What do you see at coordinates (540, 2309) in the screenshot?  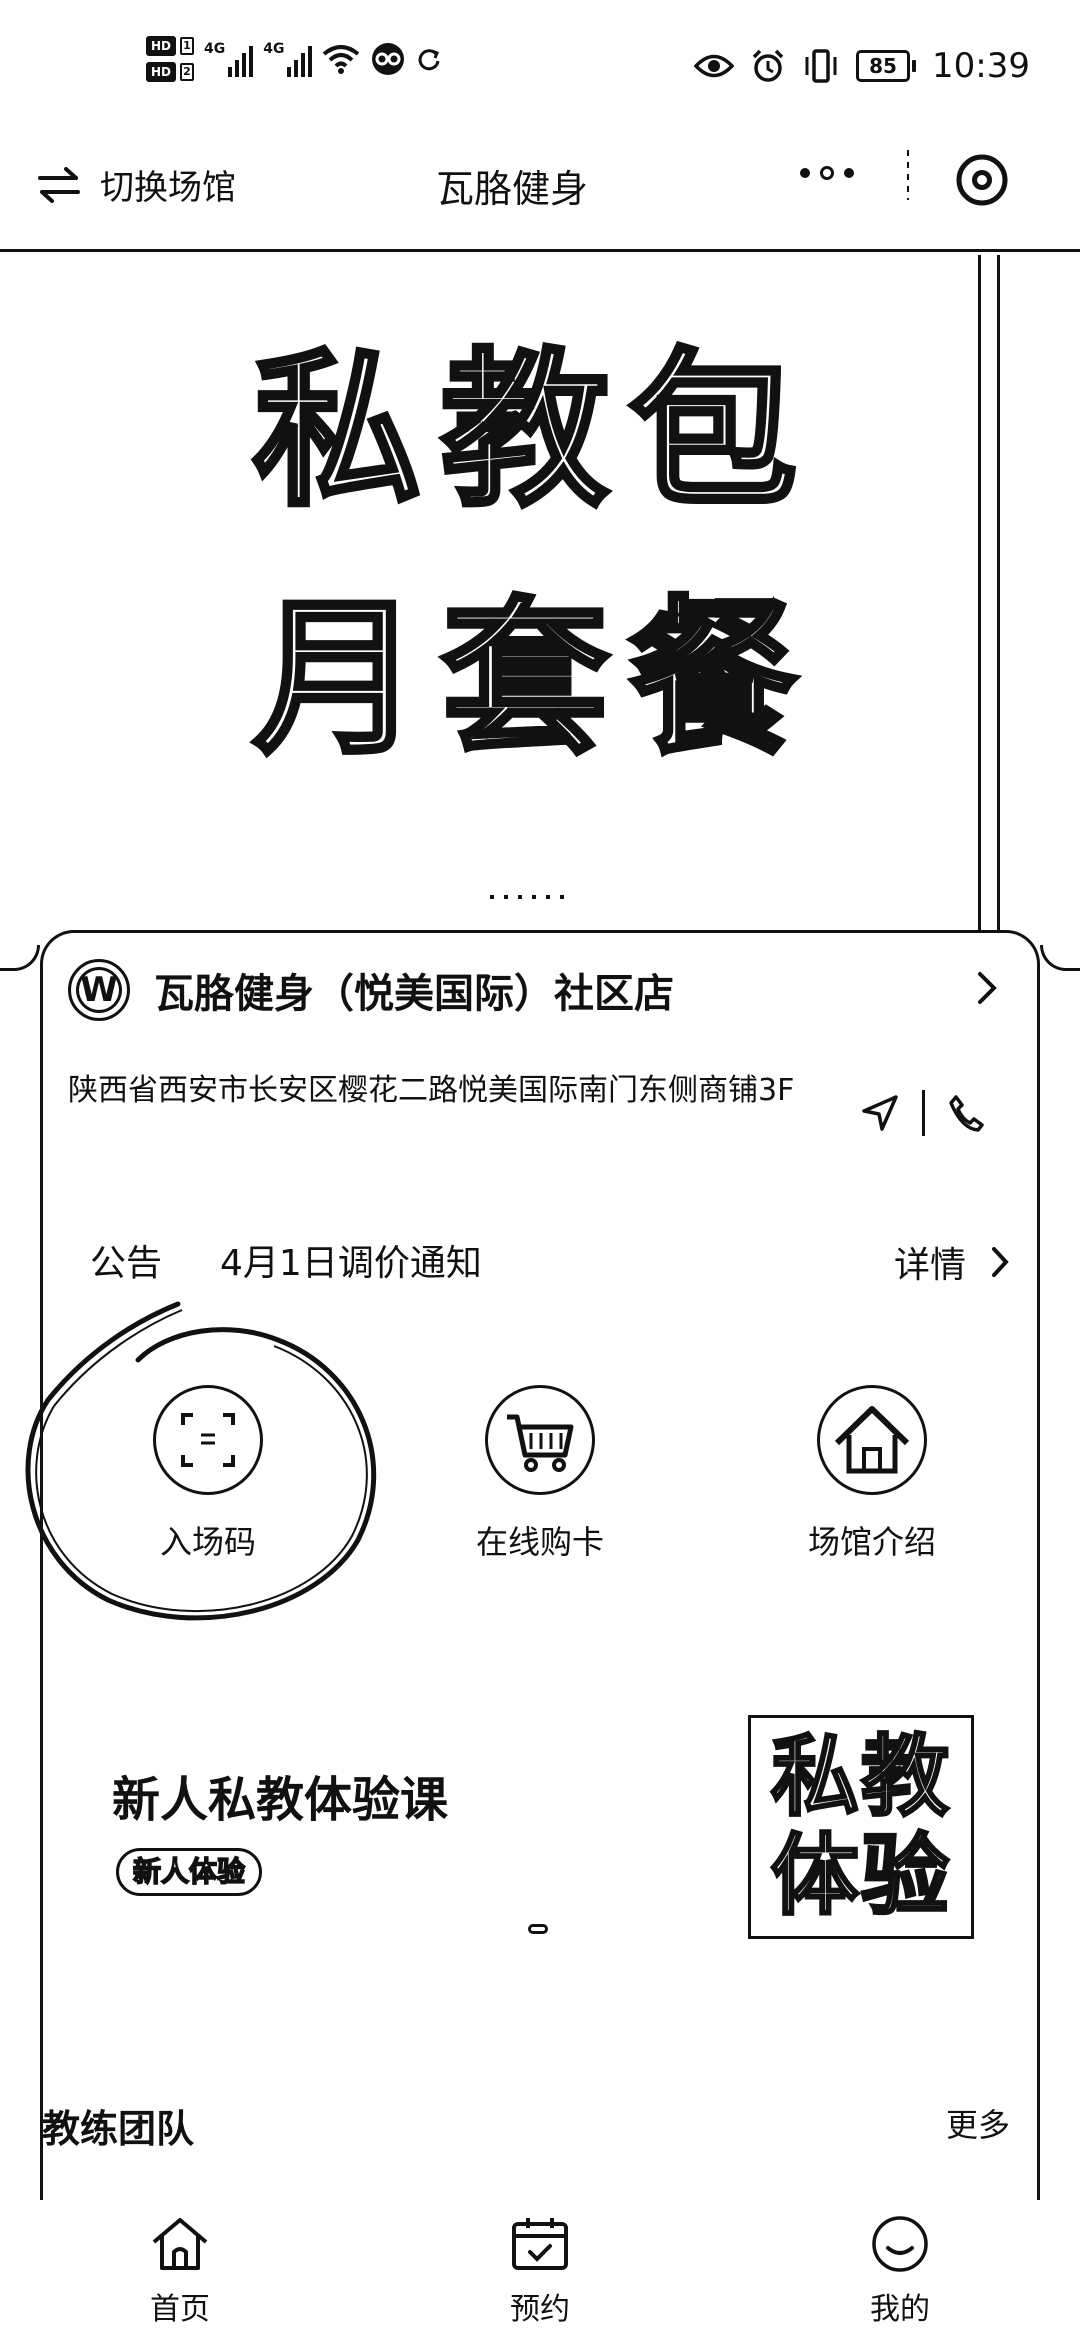 I see `tab-booking-label: 预约` at bounding box center [540, 2309].